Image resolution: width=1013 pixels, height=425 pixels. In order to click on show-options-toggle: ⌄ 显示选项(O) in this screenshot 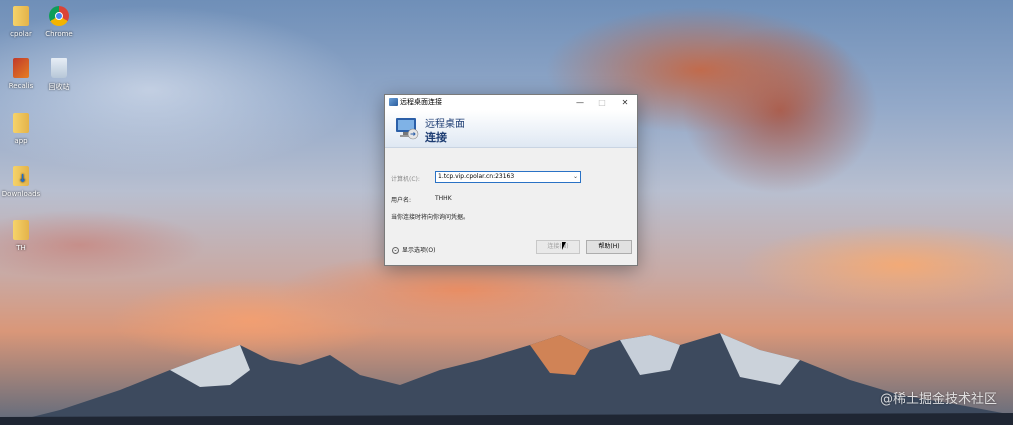, I will do `click(413, 249)`.